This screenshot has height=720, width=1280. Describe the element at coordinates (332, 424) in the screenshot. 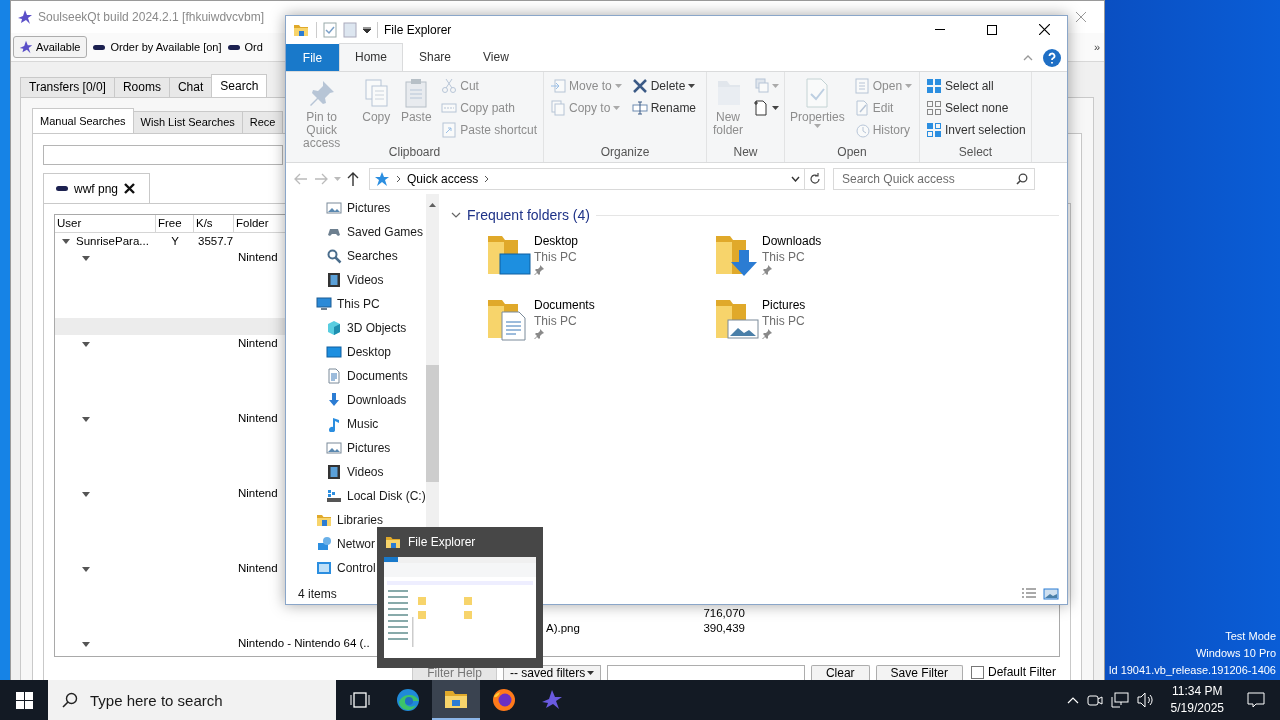

I see `nav-item: Music` at that location.